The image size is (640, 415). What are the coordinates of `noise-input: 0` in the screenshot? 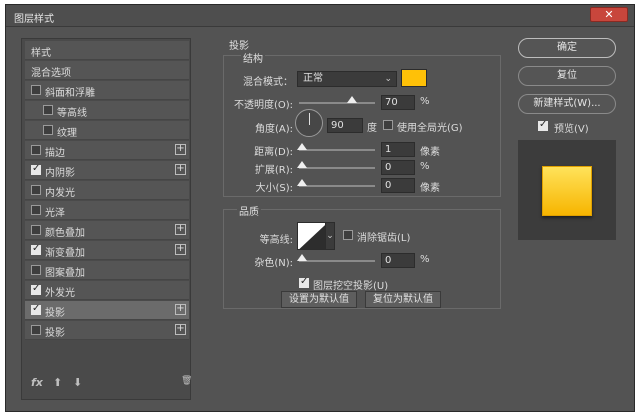 It's located at (398, 260).